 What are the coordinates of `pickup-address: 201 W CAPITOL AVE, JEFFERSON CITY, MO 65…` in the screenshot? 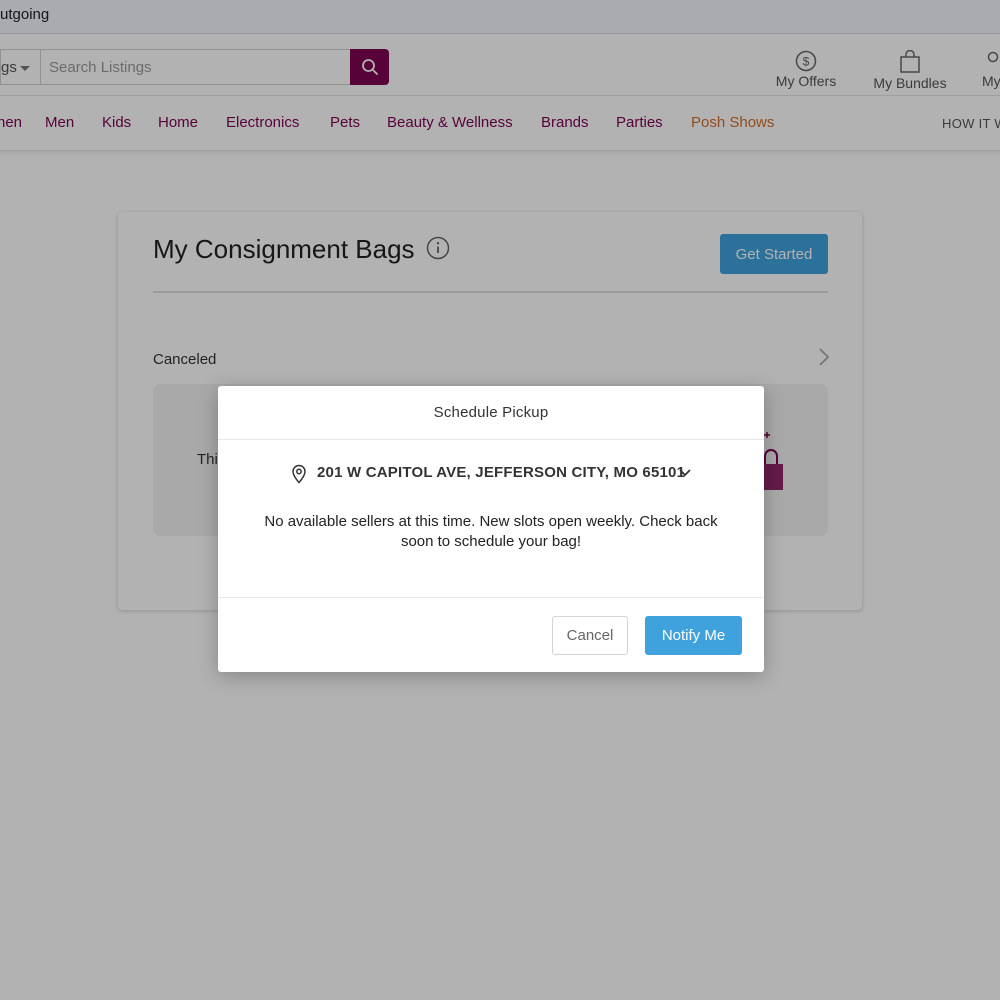 It's located at (501, 472).